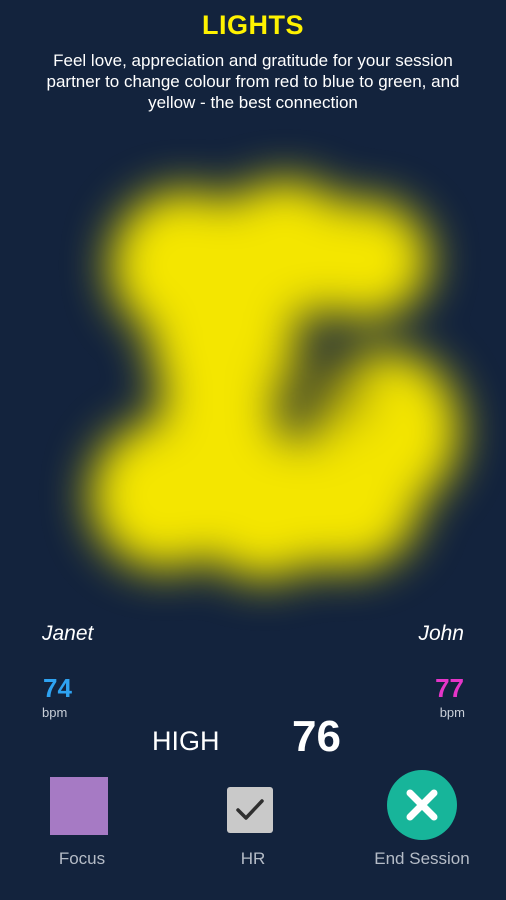 The image size is (506, 900). I want to click on page-title: LIGHTS, so click(253, 25).